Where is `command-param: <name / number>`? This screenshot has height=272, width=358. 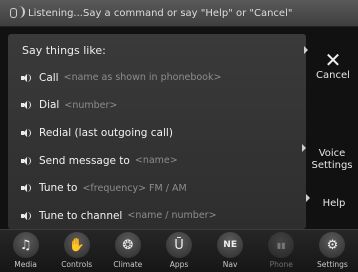 command-param: <name / number> is located at coordinates (172, 216).